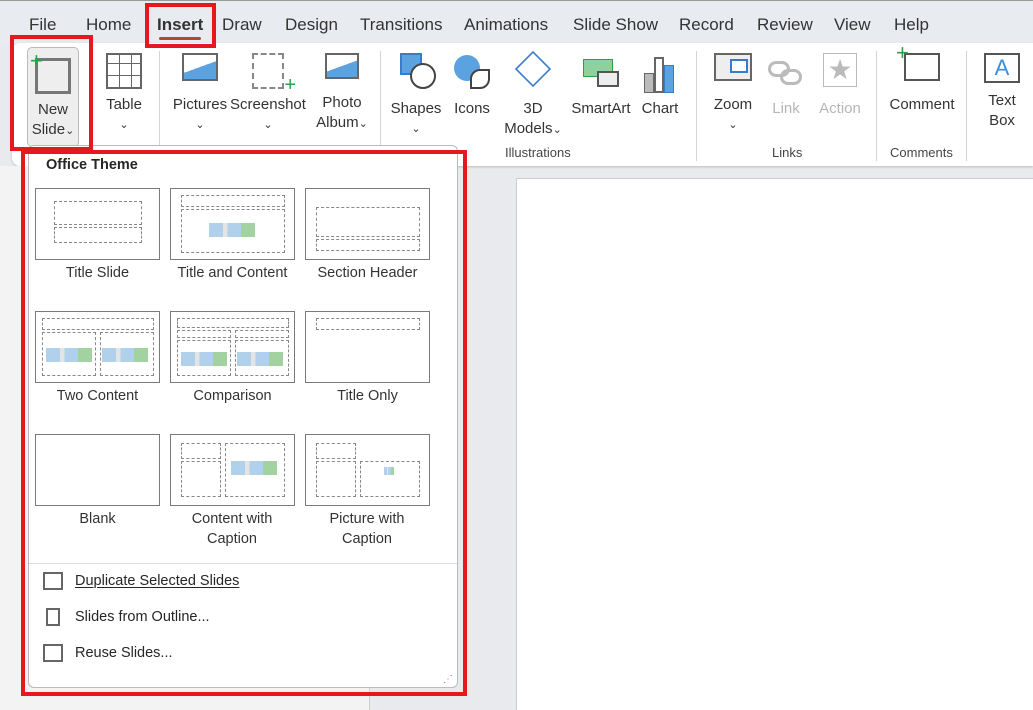 This screenshot has height=710, width=1033. I want to click on action-star-icon: ★, so click(840, 70).